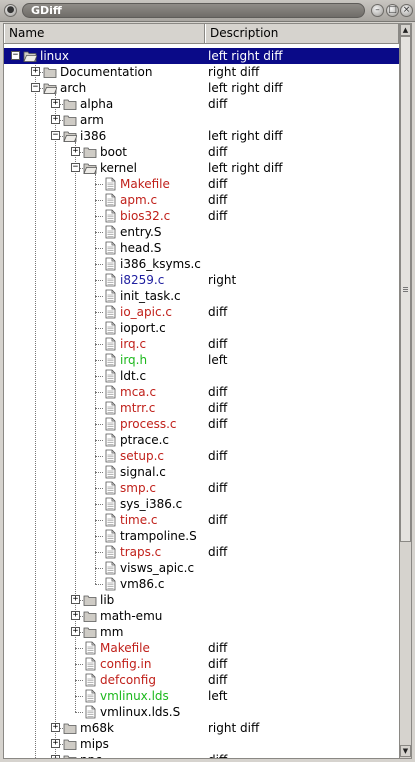  What do you see at coordinates (201, 104) in the screenshot?
I see `tree-row: + alpha diff` at bounding box center [201, 104].